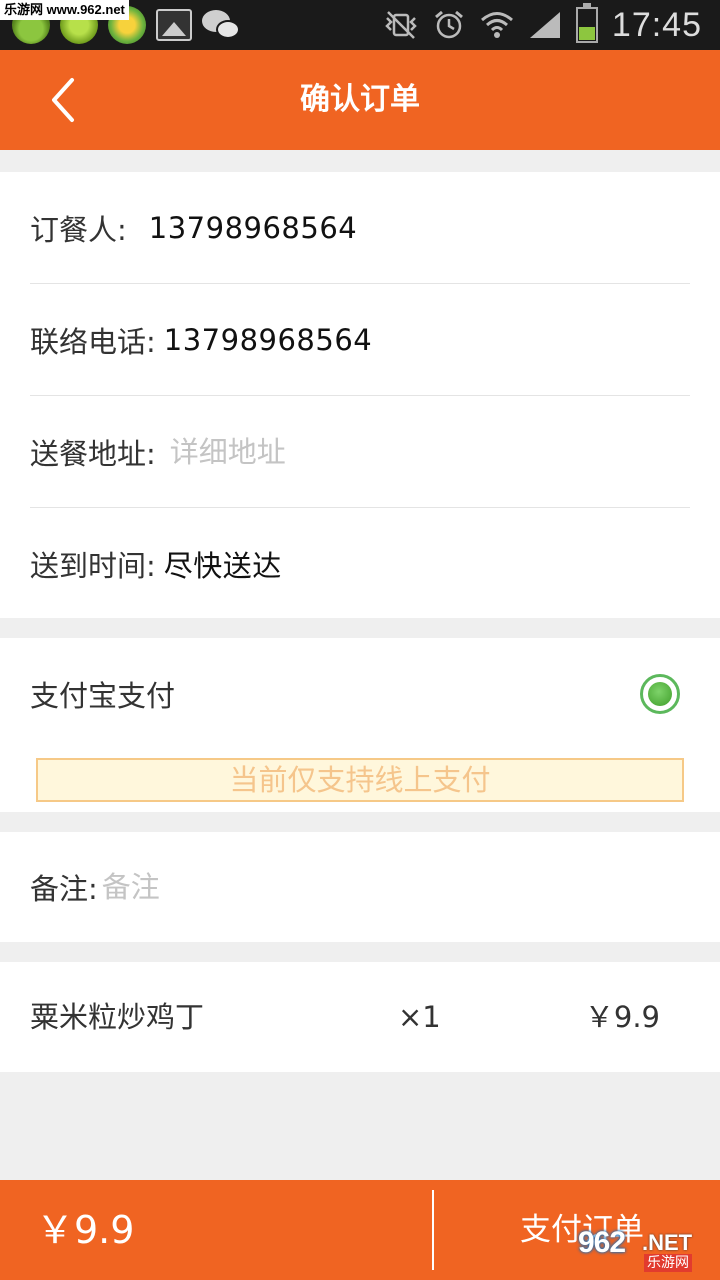 Image resolution: width=720 pixels, height=1280 pixels. What do you see at coordinates (656, 24) in the screenshot?
I see `clock: 17:45` at bounding box center [656, 24].